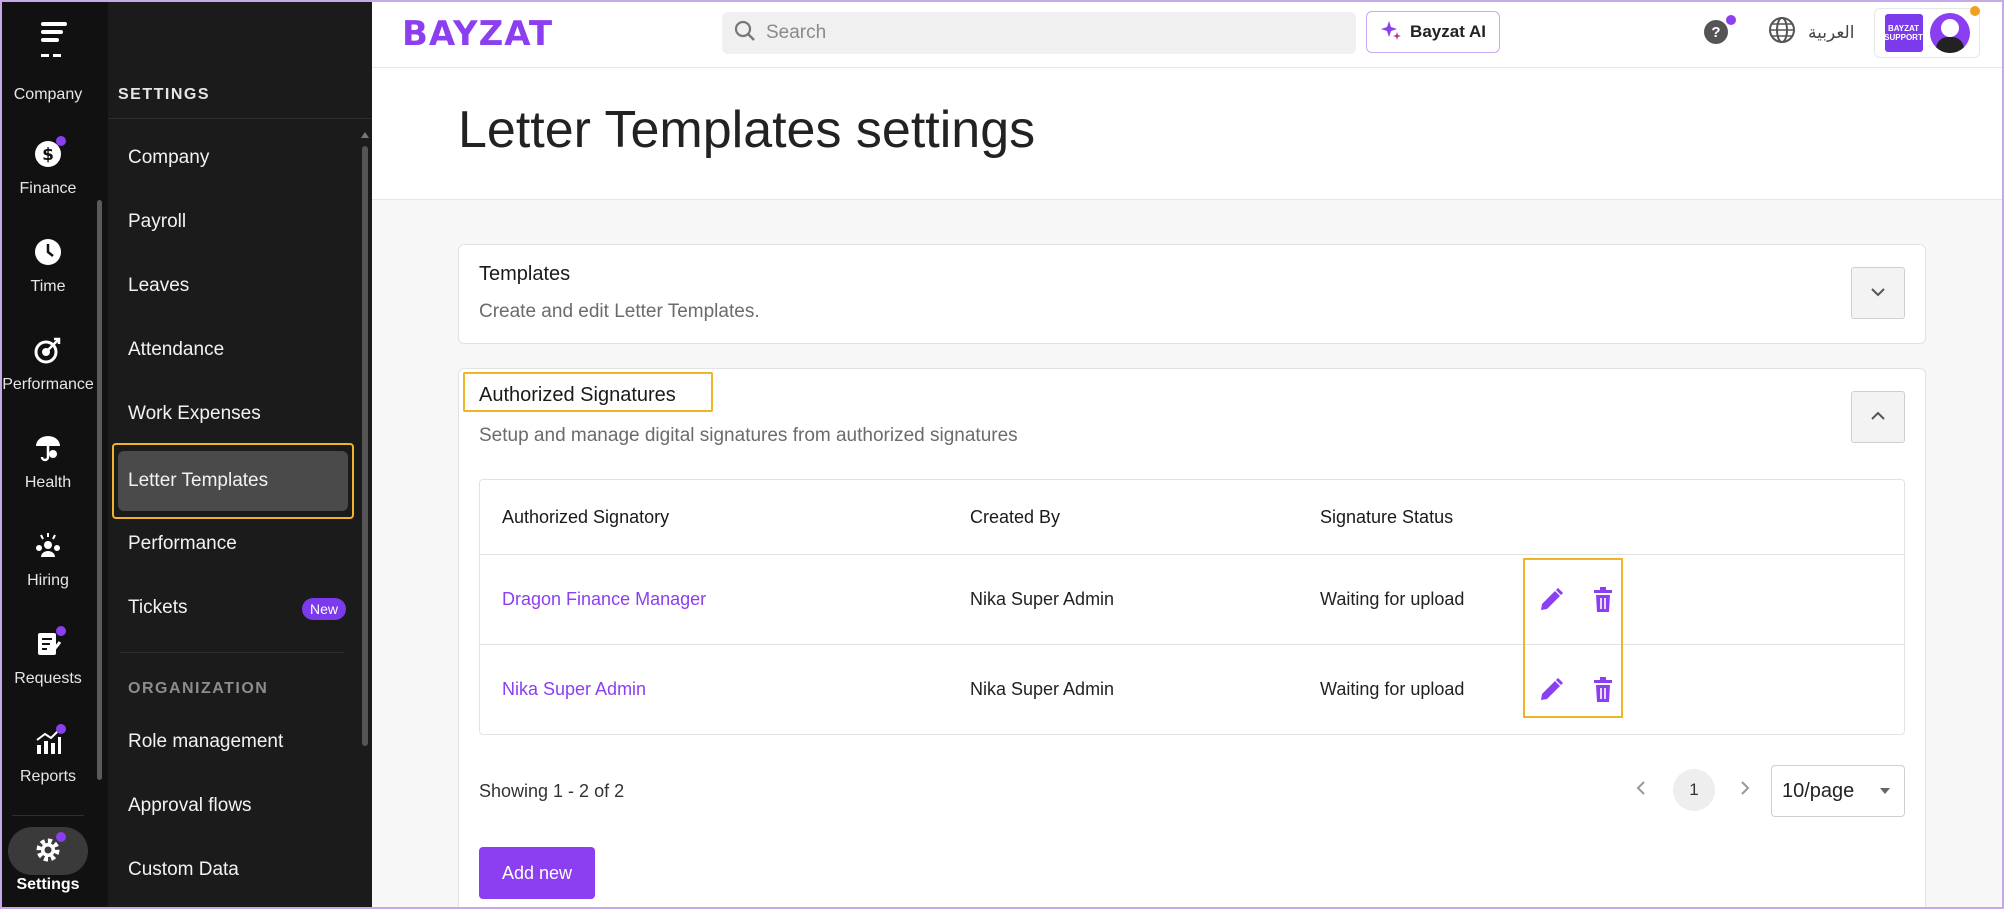 The height and width of the screenshot is (909, 2004). I want to click on column-header: Authorized Signatory, so click(586, 516).